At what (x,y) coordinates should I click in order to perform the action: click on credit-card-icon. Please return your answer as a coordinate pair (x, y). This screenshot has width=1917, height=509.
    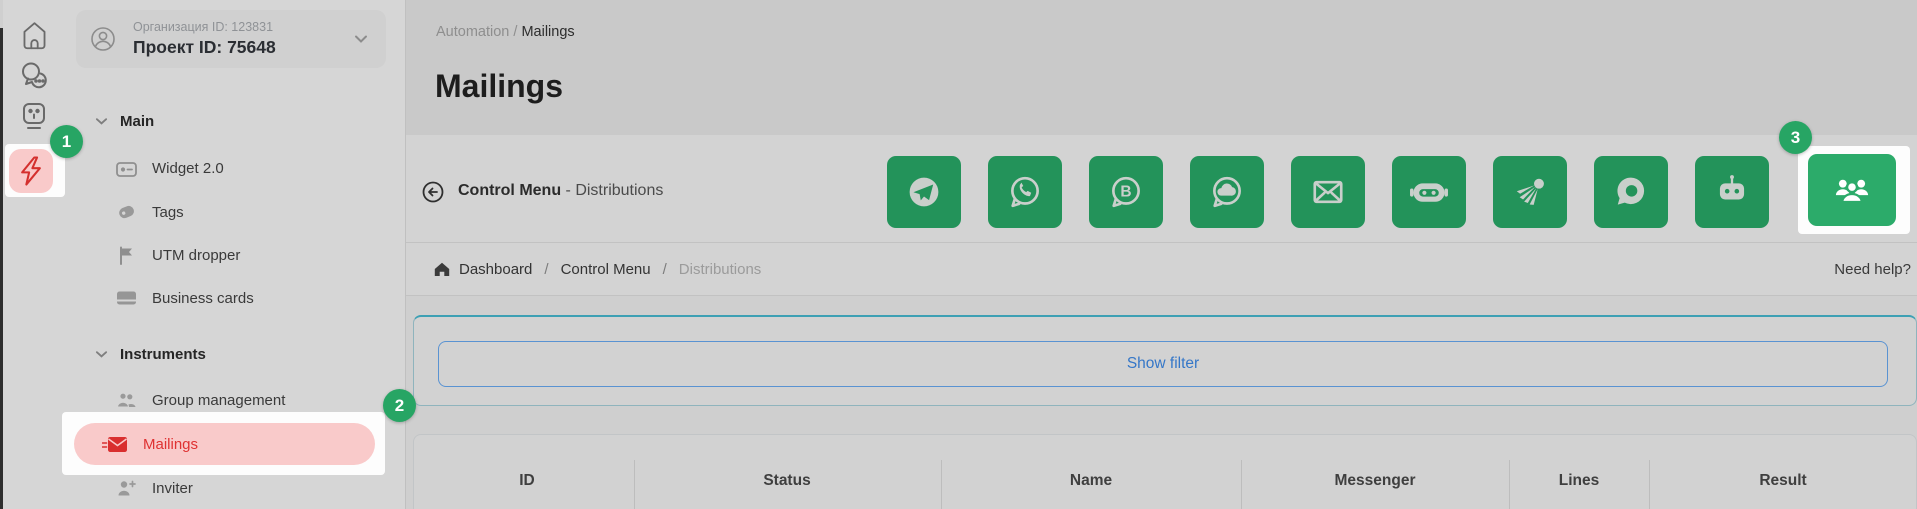
    Looking at the image, I should click on (126, 298).